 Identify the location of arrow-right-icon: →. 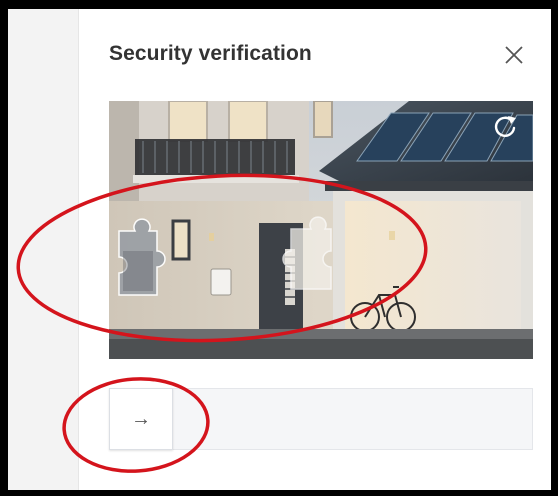
(141, 419).